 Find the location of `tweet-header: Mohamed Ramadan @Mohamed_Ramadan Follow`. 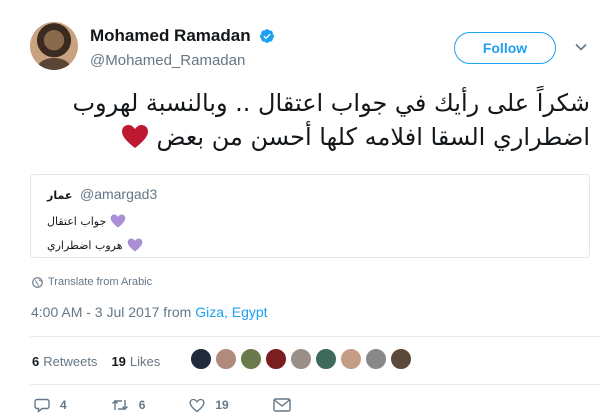

tweet-header: Mohamed Ramadan @Mohamed_Ramadan Follow is located at coordinates (315, 50).